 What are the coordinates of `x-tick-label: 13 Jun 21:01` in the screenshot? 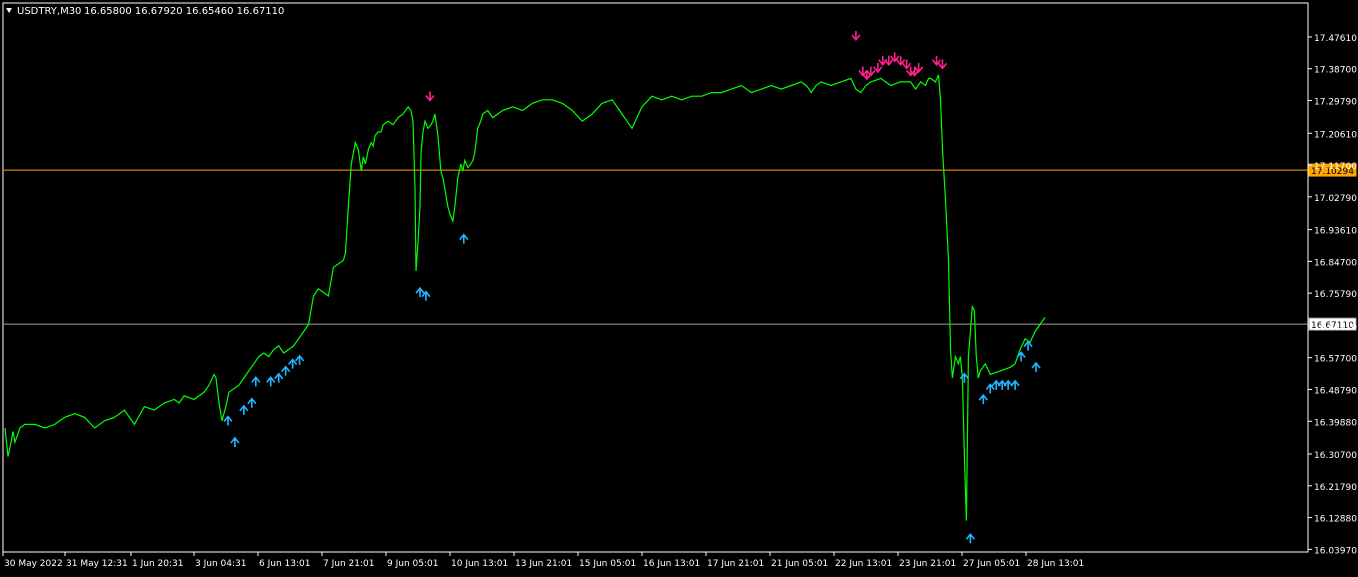 It's located at (543, 564).